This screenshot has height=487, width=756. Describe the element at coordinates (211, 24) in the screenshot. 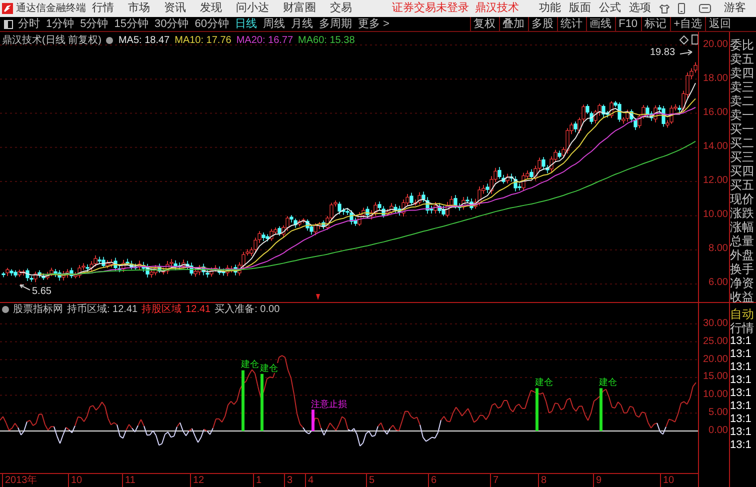

I see `period-tab: 60分钟` at that location.